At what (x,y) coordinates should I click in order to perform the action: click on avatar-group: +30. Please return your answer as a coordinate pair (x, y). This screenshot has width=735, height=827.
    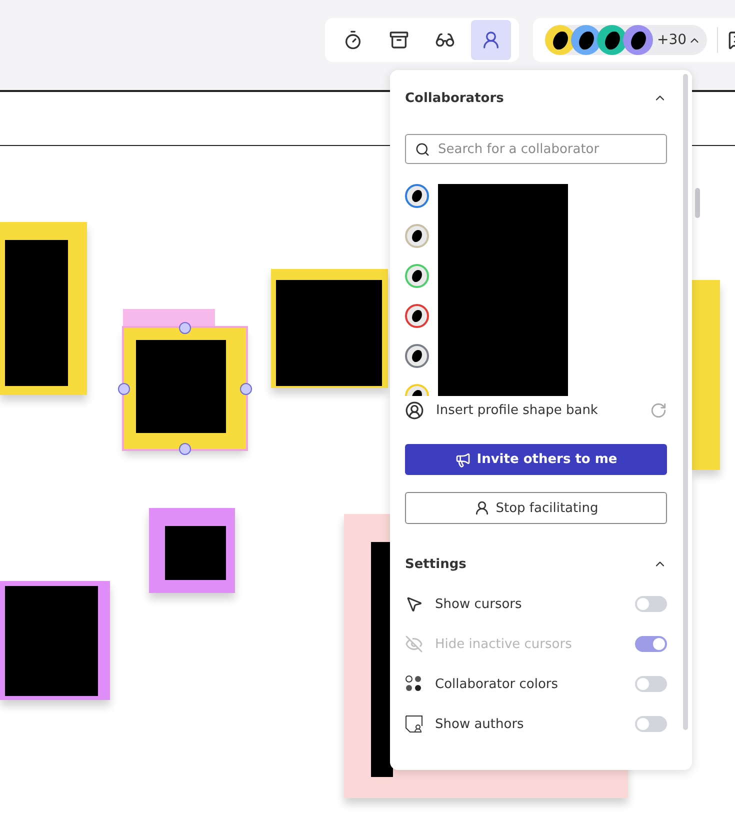
    Looking at the image, I should click on (626, 40).